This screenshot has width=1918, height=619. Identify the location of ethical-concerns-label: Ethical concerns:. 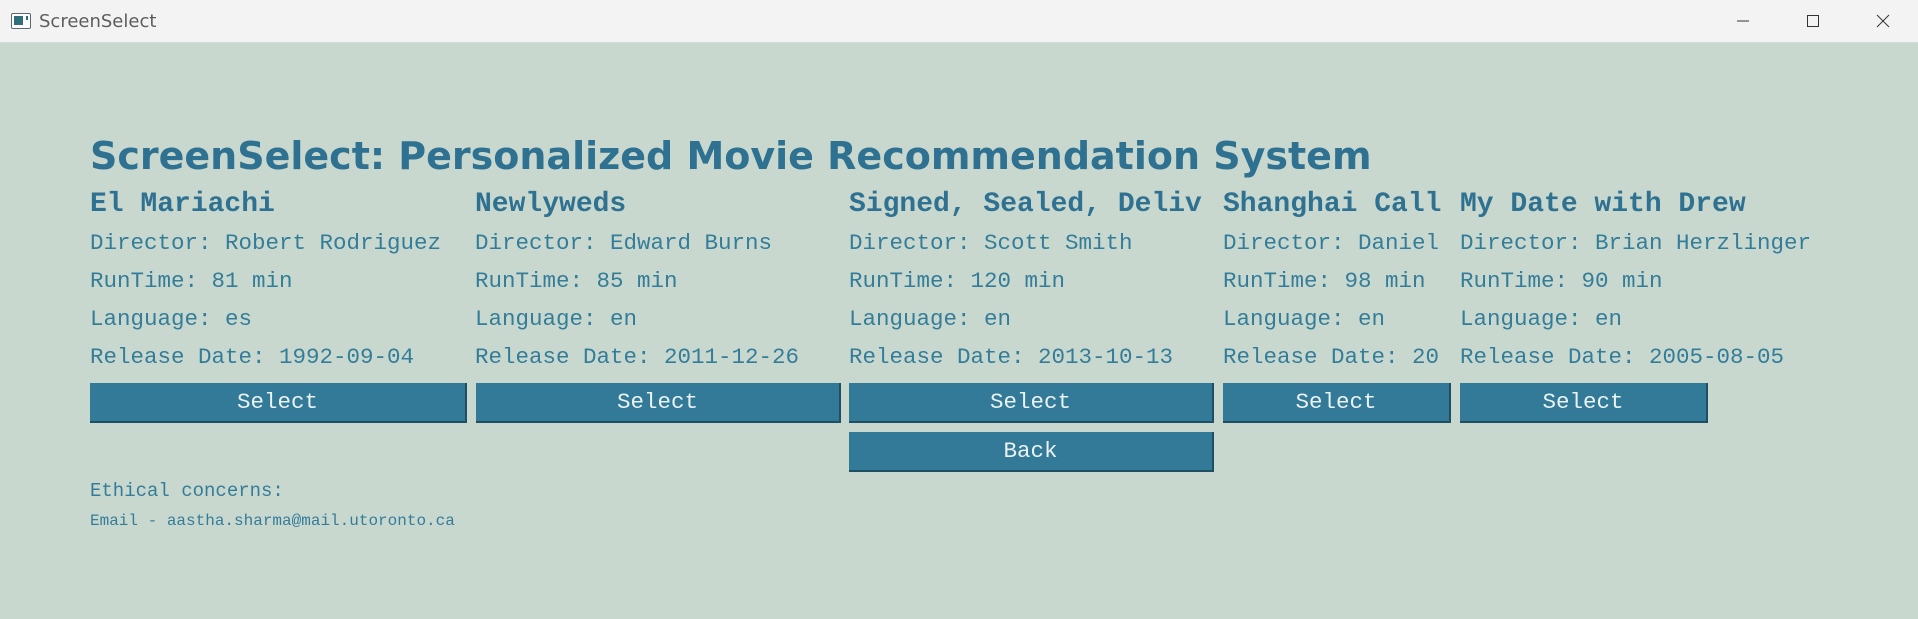
(187, 491).